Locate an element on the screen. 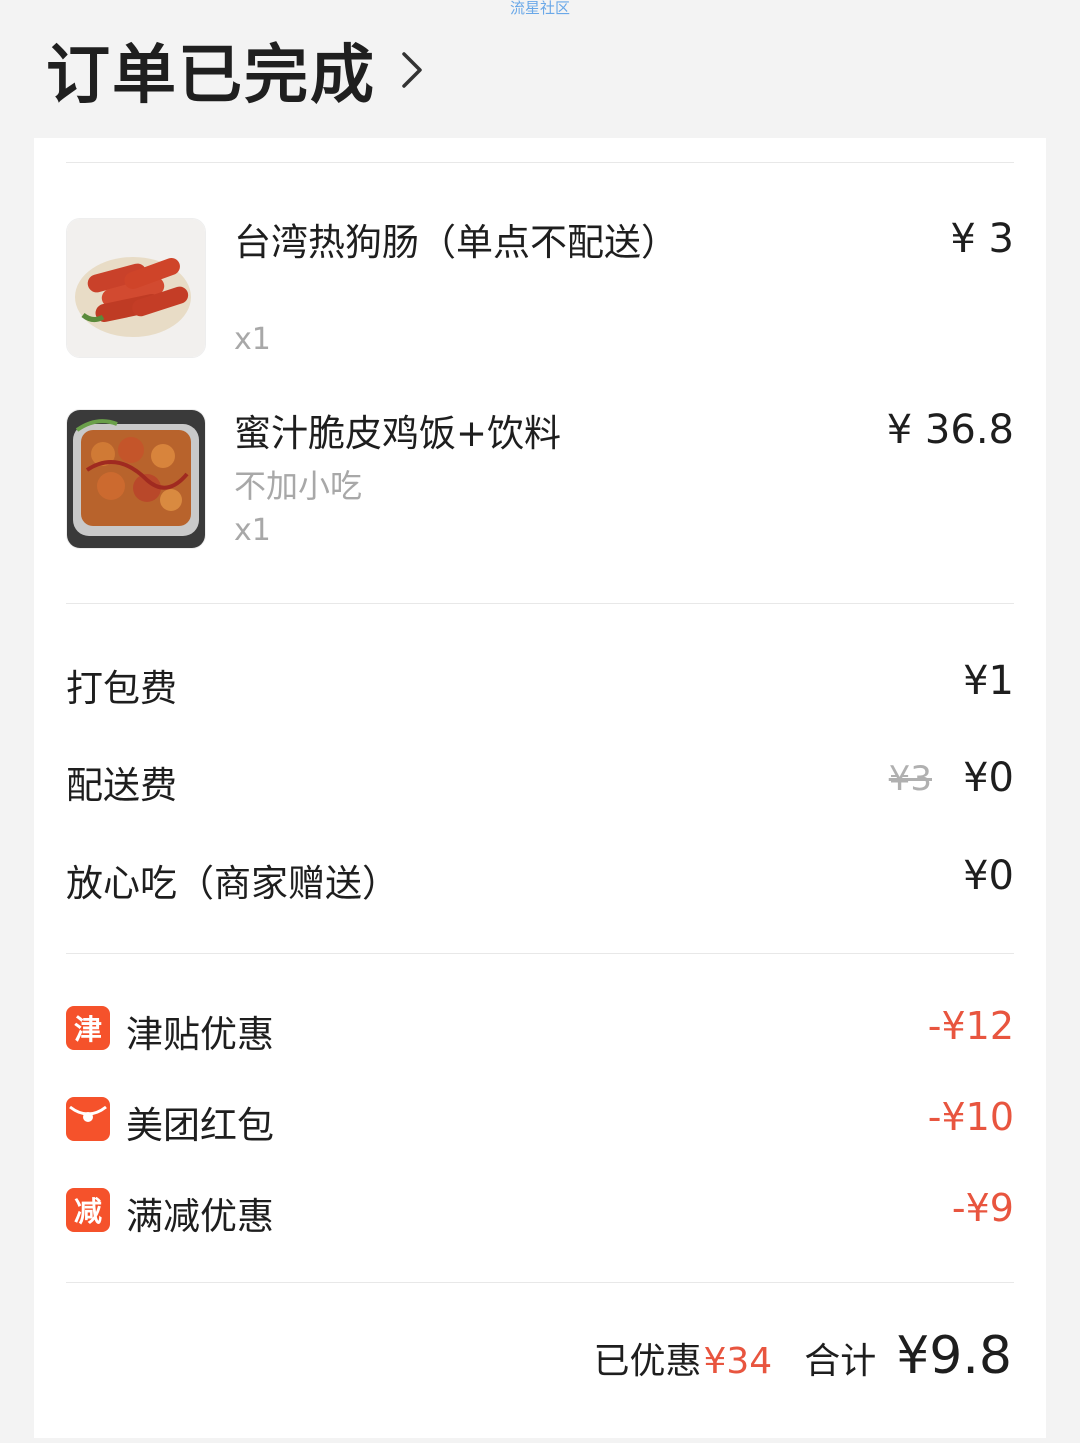 This screenshot has width=1080, height=1443. discount-value: -¥10 is located at coordinates (970, 1117).